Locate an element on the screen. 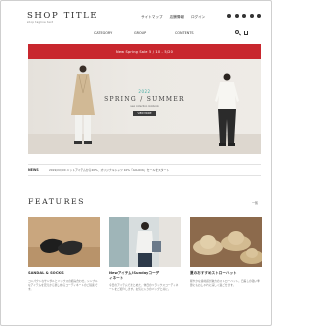 This screenshot has width=320, height=326. features-heading: FEATURES is located at coordinates (56, 201).